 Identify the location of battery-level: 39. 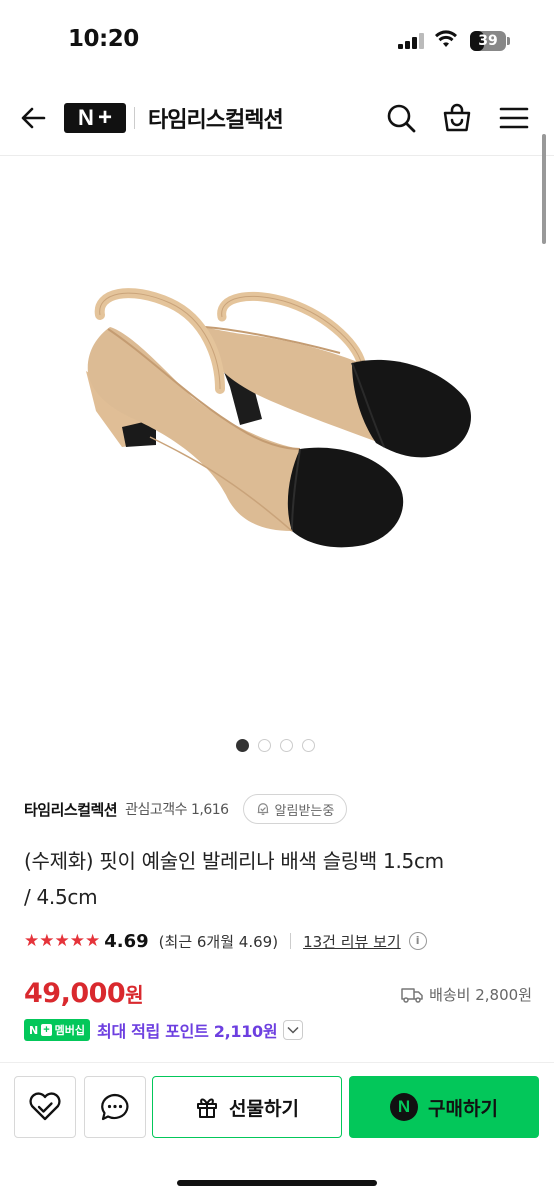
(488, 41).